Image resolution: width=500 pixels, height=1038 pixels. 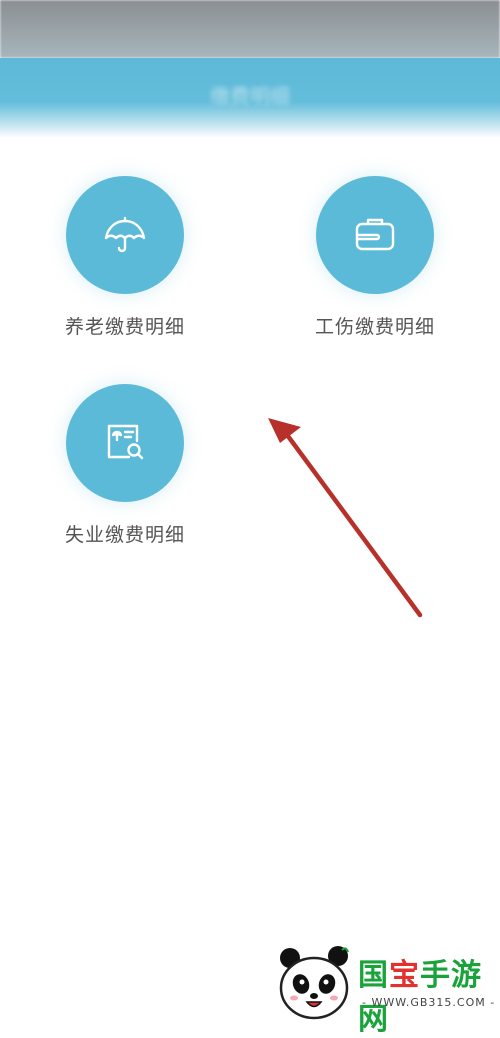 I want to click on watermark: 国宝手游网 - WWW.GB315.COM -, so click(x=381, y=988).